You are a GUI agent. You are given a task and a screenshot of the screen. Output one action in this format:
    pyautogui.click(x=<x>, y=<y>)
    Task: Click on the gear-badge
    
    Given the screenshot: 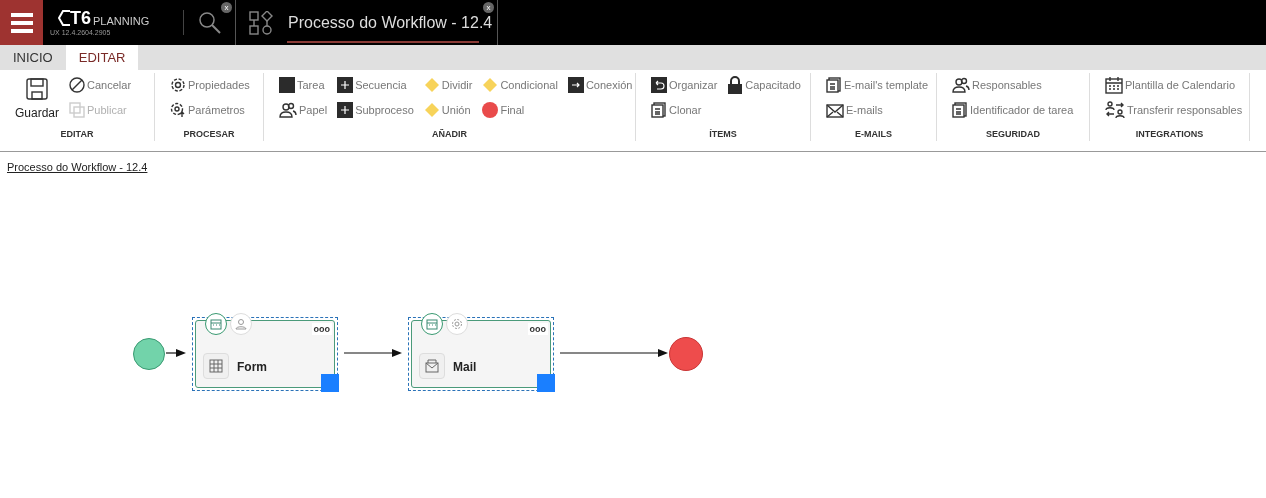 What is the action you would take?
    pyautogui.click(x=457, y=324)
    